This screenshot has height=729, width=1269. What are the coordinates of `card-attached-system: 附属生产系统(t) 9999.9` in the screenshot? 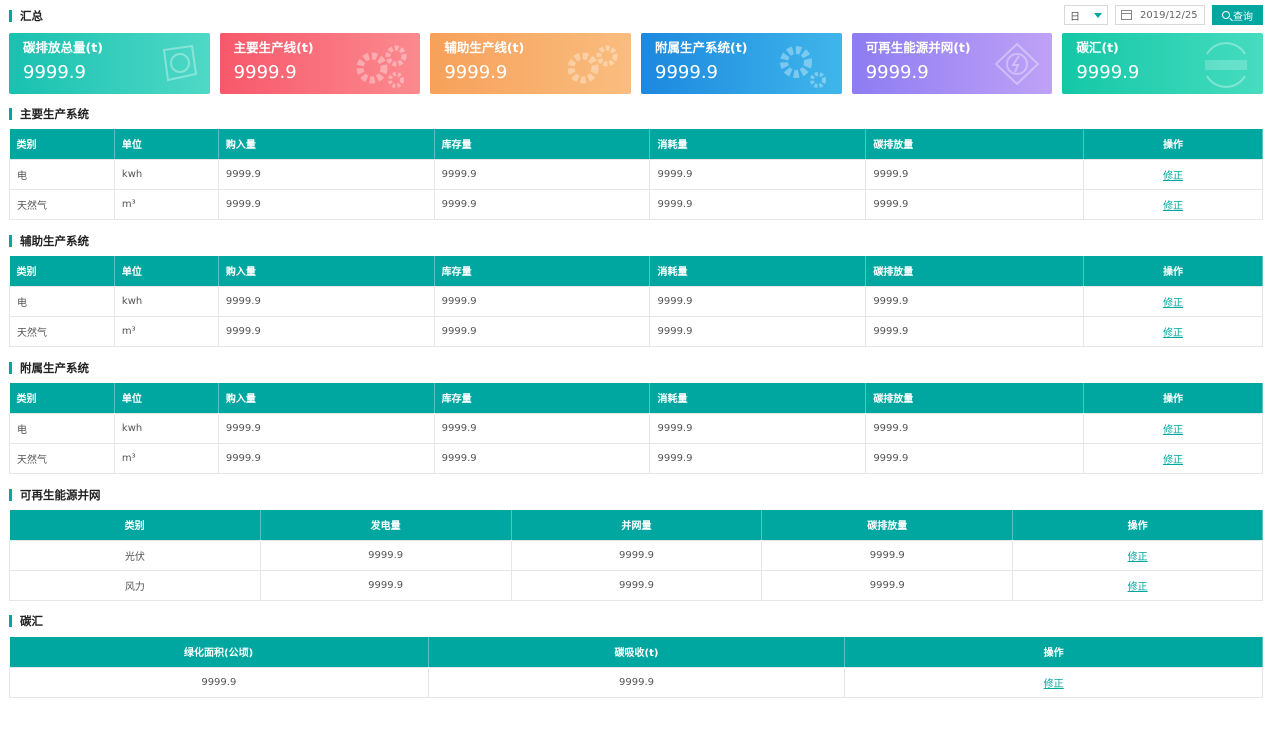 It's located at (741, 63).